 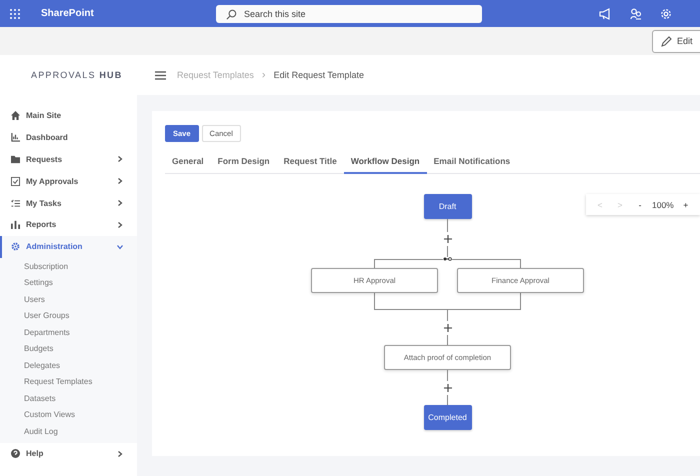 I want to click on zoom-level: 100%, so click(x=663, y=205).